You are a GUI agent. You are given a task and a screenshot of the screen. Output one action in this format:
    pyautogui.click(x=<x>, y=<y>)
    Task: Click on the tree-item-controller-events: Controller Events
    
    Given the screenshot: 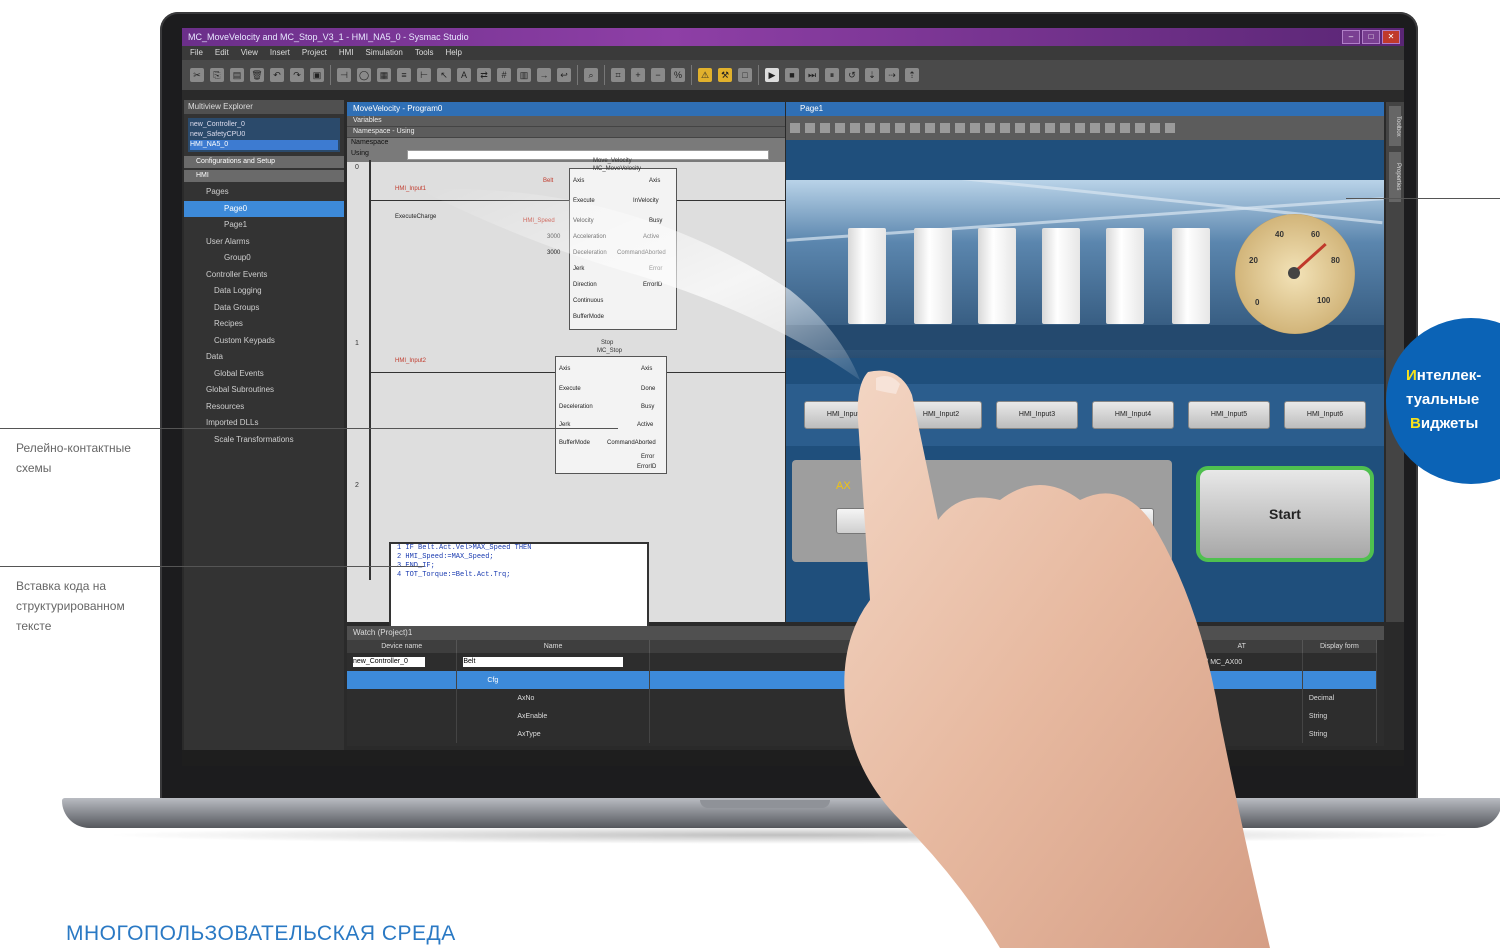 What is the action you would take?
    pyautogui.click(x=264, y=275)
    